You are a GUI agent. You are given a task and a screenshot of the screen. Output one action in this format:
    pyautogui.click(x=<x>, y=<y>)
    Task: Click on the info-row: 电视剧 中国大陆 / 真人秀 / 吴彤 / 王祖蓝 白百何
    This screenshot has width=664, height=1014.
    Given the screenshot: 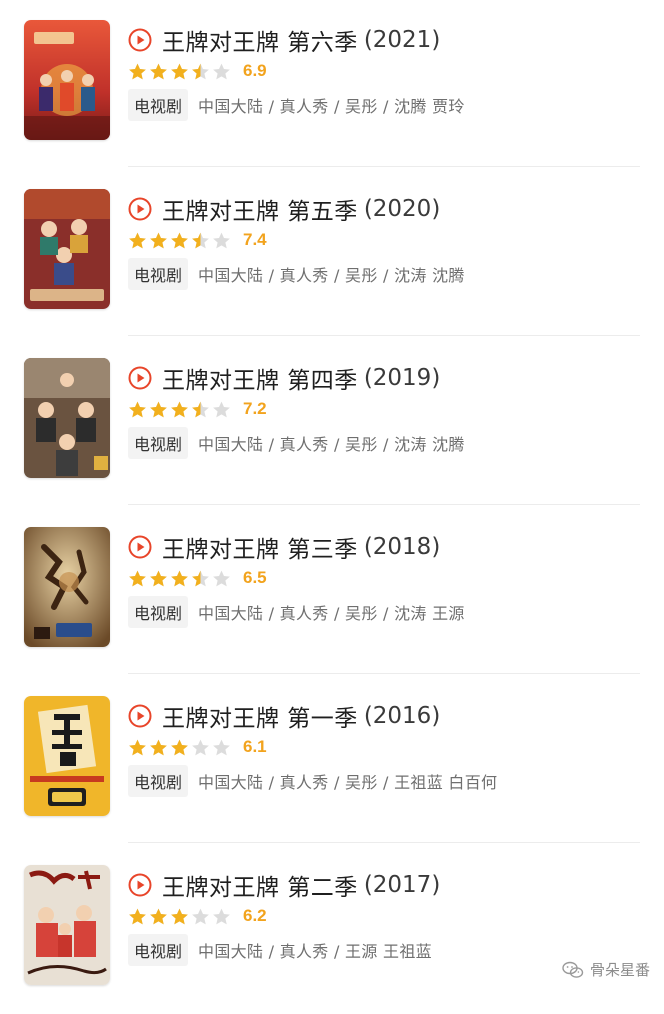 What is the action you would take?
    pyautogui.click(x=313, y=781)
    